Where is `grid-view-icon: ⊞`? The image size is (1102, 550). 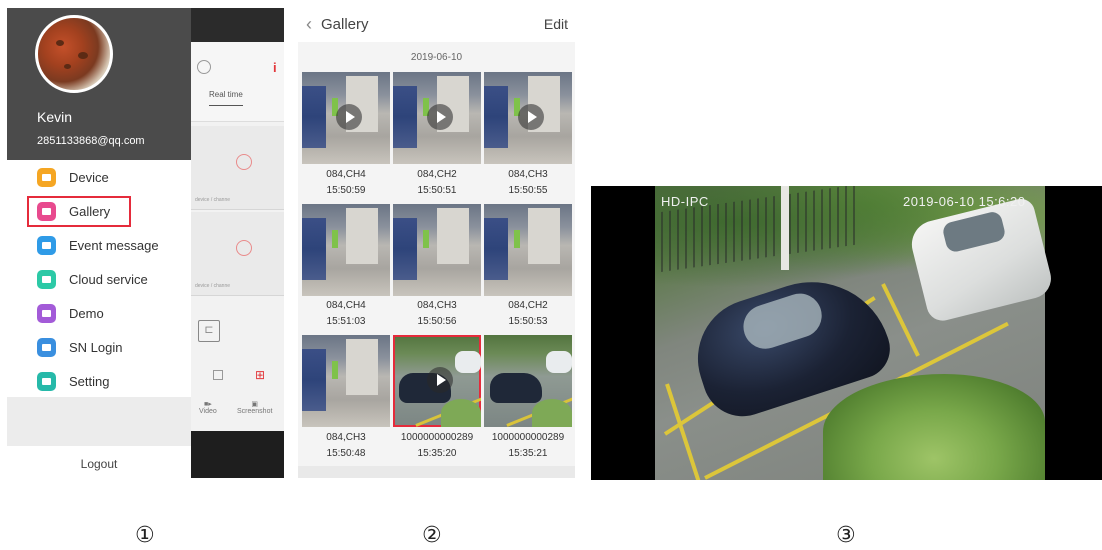
grid-view-icon: ⊞ is located at coordinates (260, 375).